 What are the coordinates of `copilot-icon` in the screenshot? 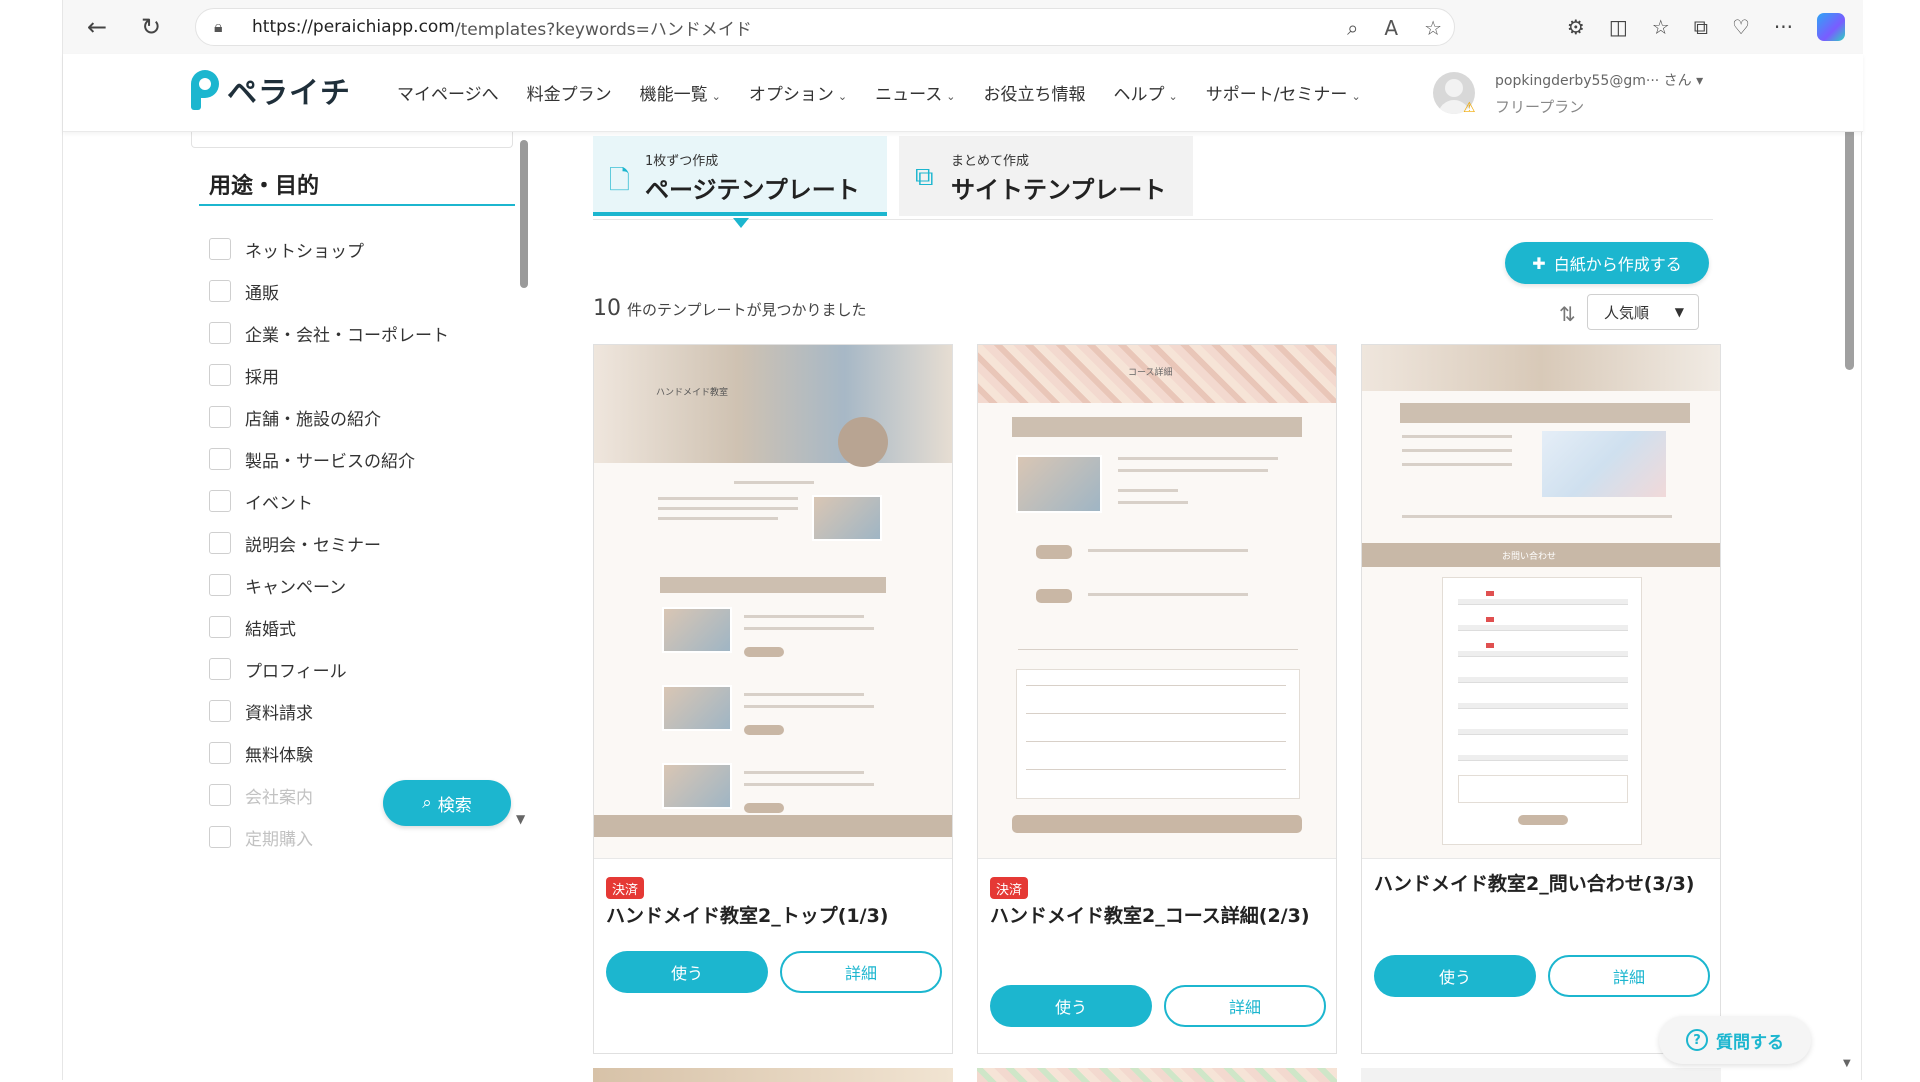 It's located at (1831, 27).